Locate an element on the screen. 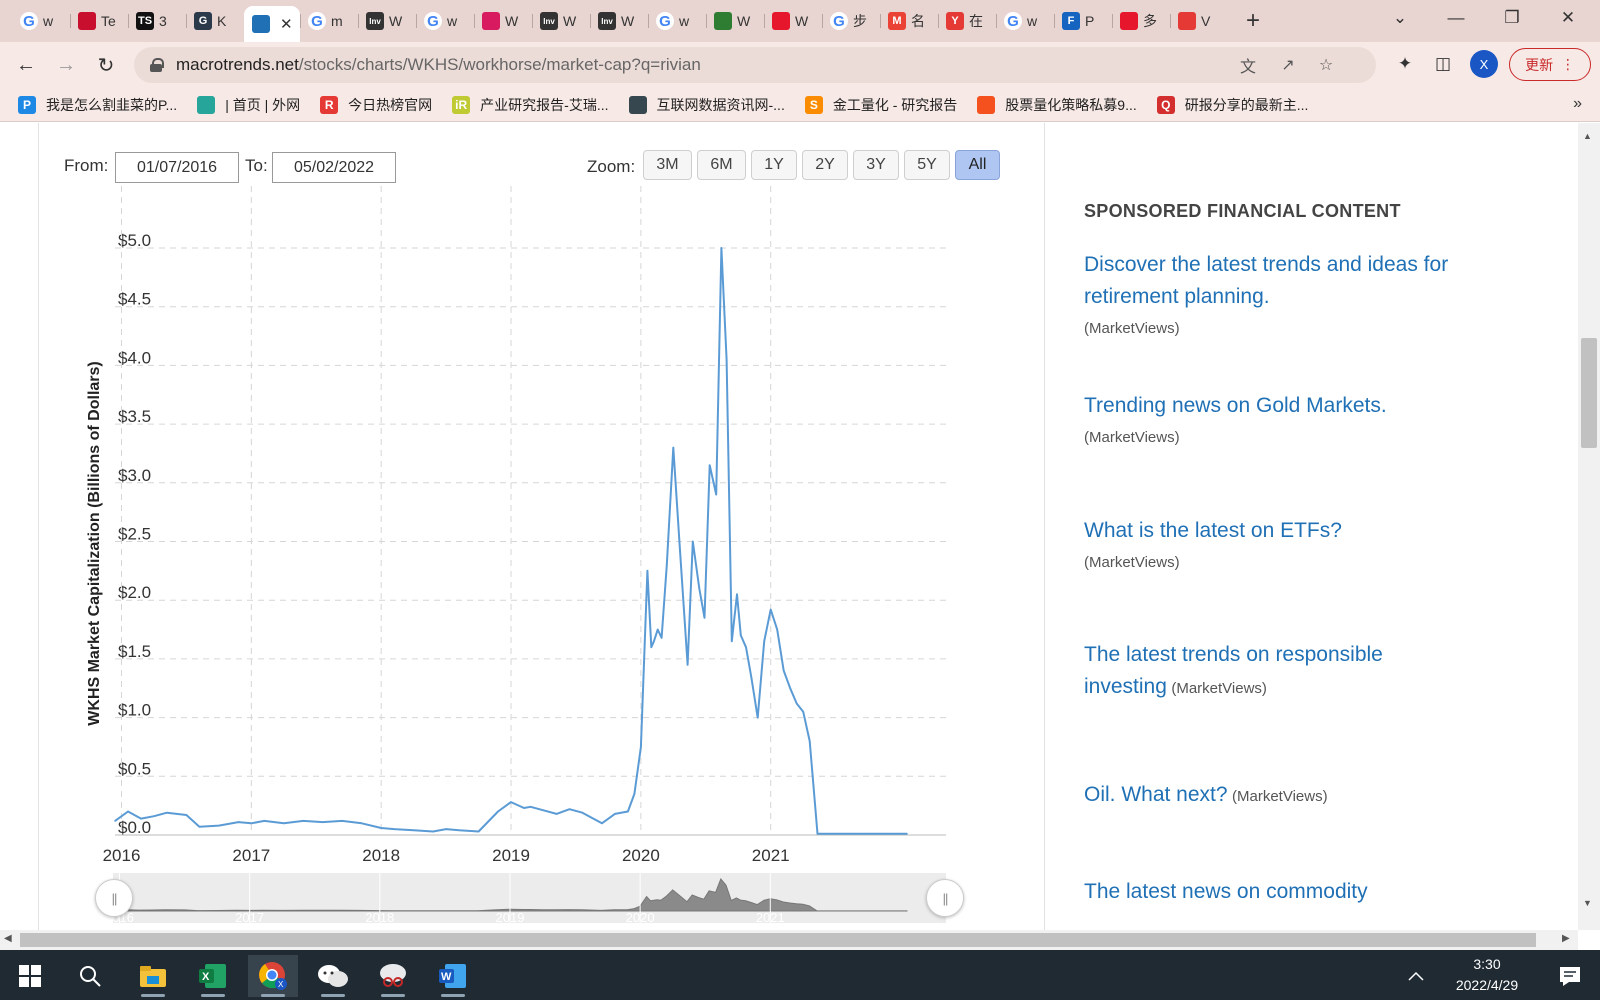  tab-title: 步 is located at coordinates (860, 21).